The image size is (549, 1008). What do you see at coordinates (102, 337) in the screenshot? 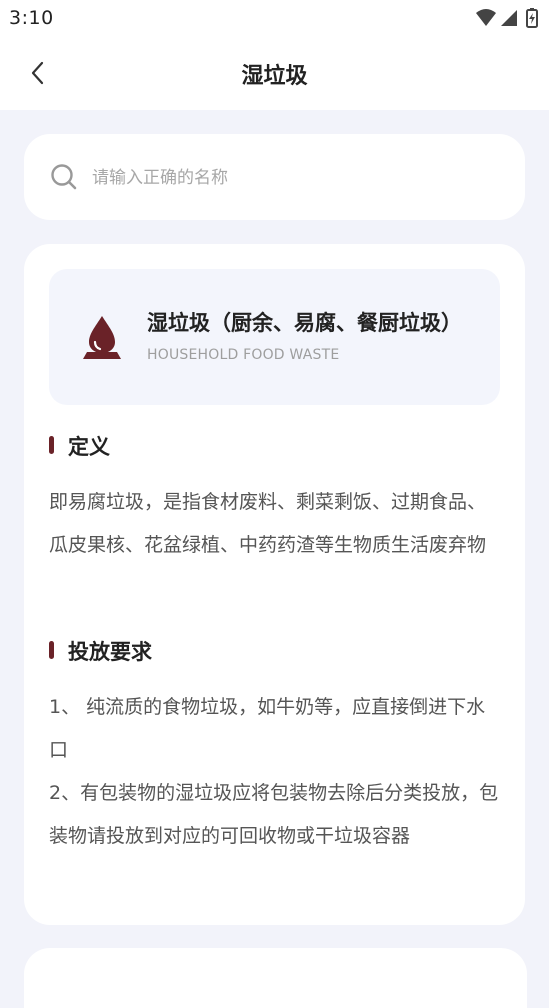
I see `water-drop-on-stand-icon` at bounding box center [102, 337].